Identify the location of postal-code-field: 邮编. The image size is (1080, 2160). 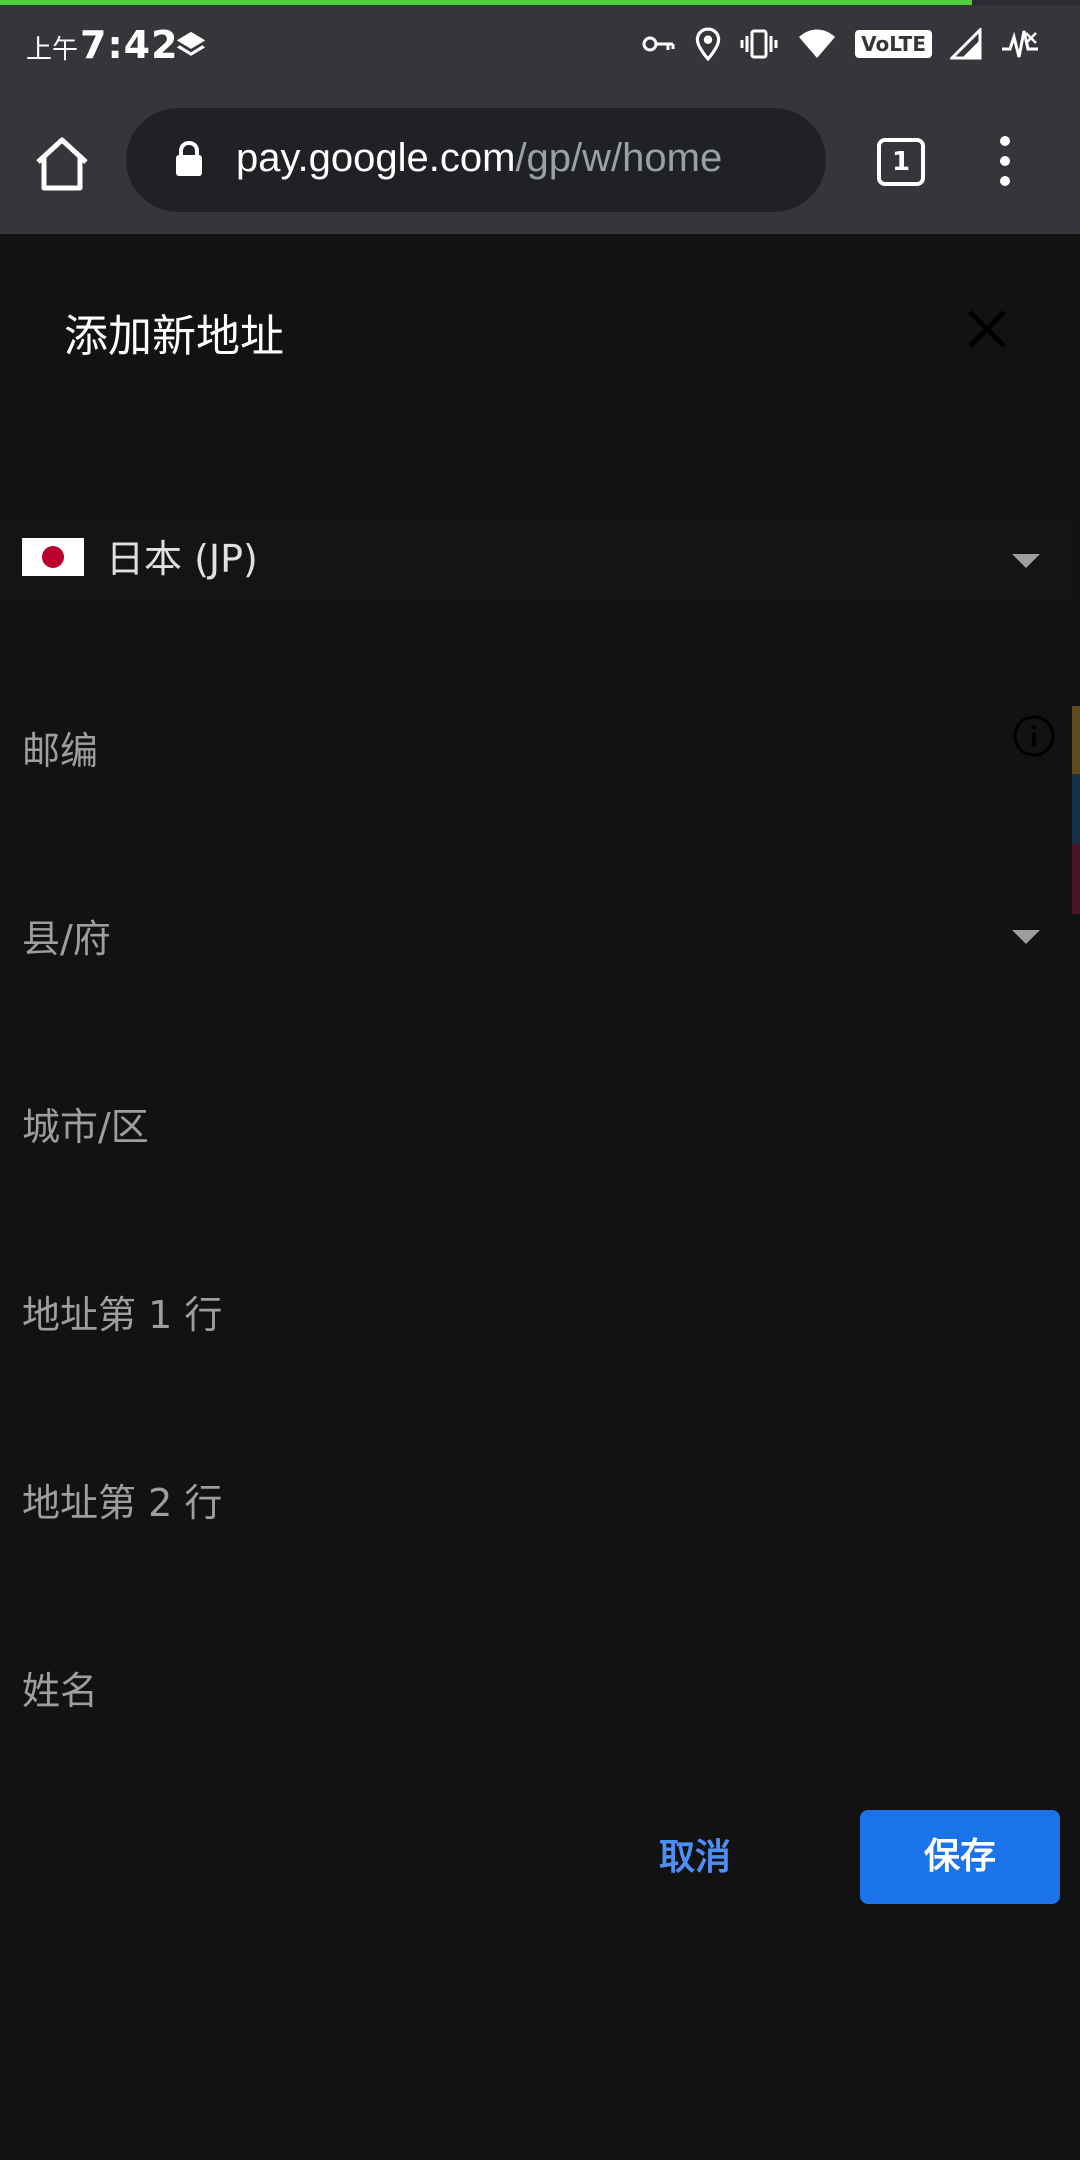
(535, 740).